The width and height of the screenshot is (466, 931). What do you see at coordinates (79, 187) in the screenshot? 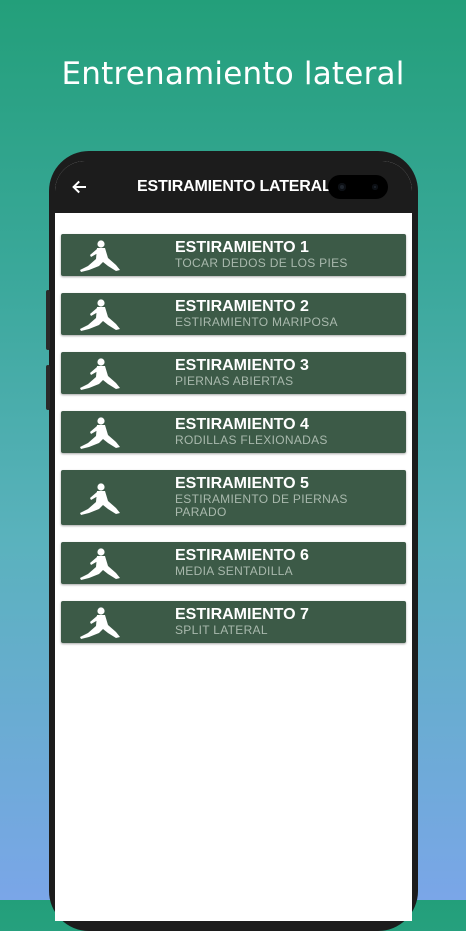
I see `arrow-left-icon` at bounding box center [79, 187].